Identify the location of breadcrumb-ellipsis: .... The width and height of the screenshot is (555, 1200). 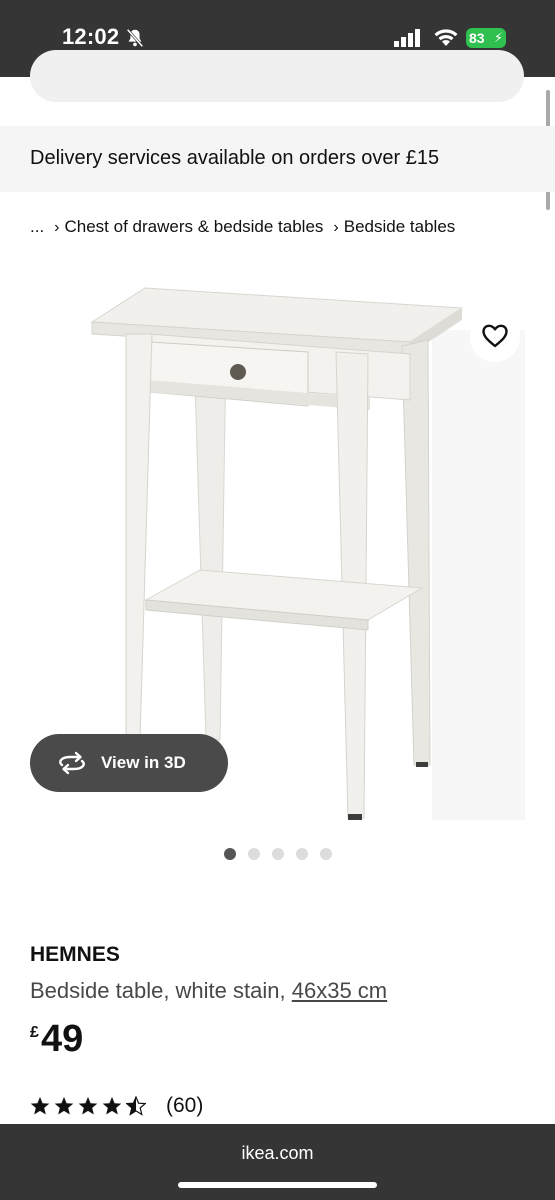
(37, 226).